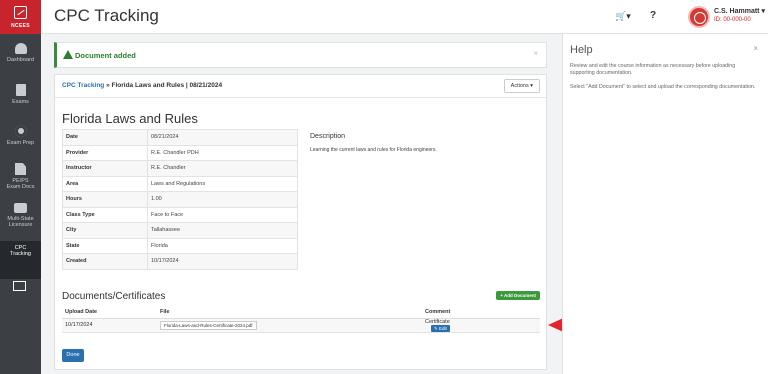 This screenshot has width=768, height=374. I want to click on documents-icon, so click(20, 169).